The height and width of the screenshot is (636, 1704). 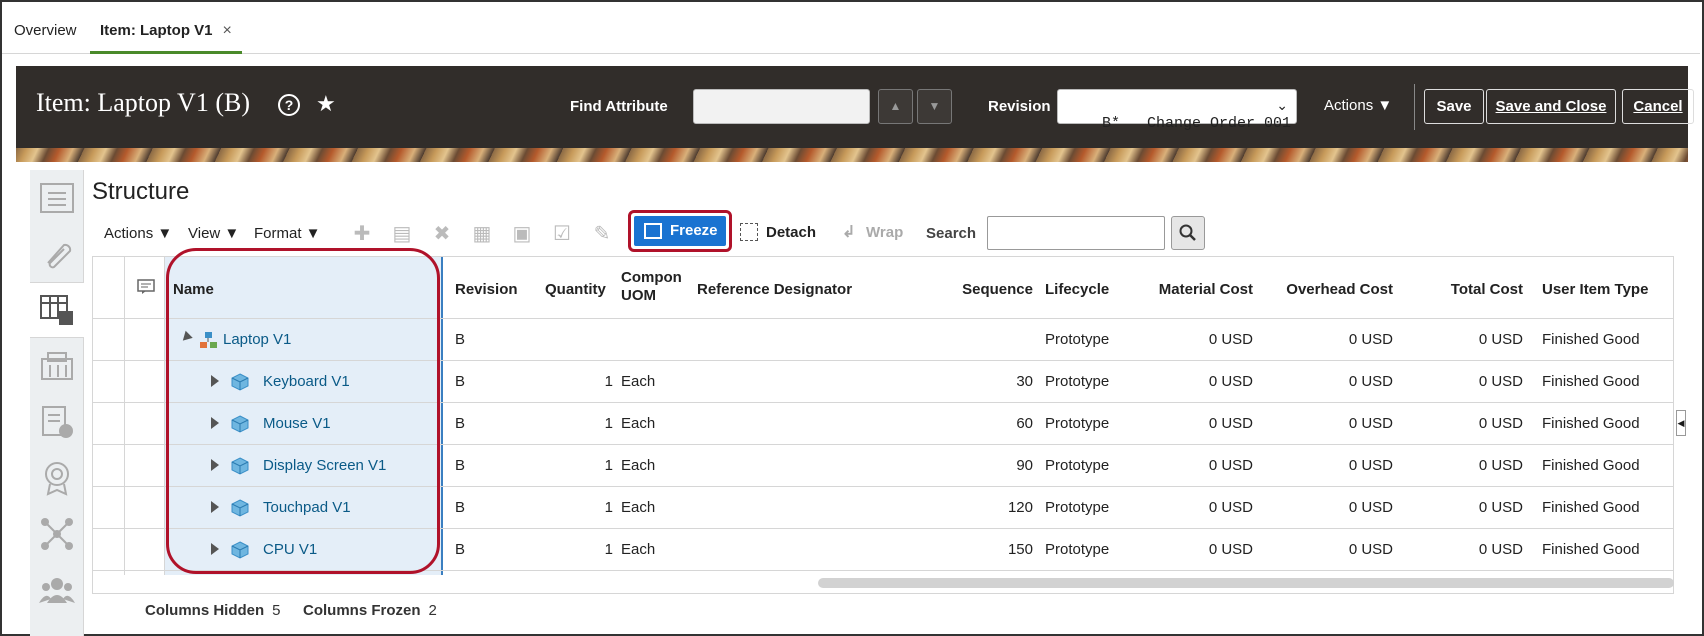 What do you see at coordinates (57, 534) in the screenshot?
I see `rail-relationships` at bounding box center [57, 534].